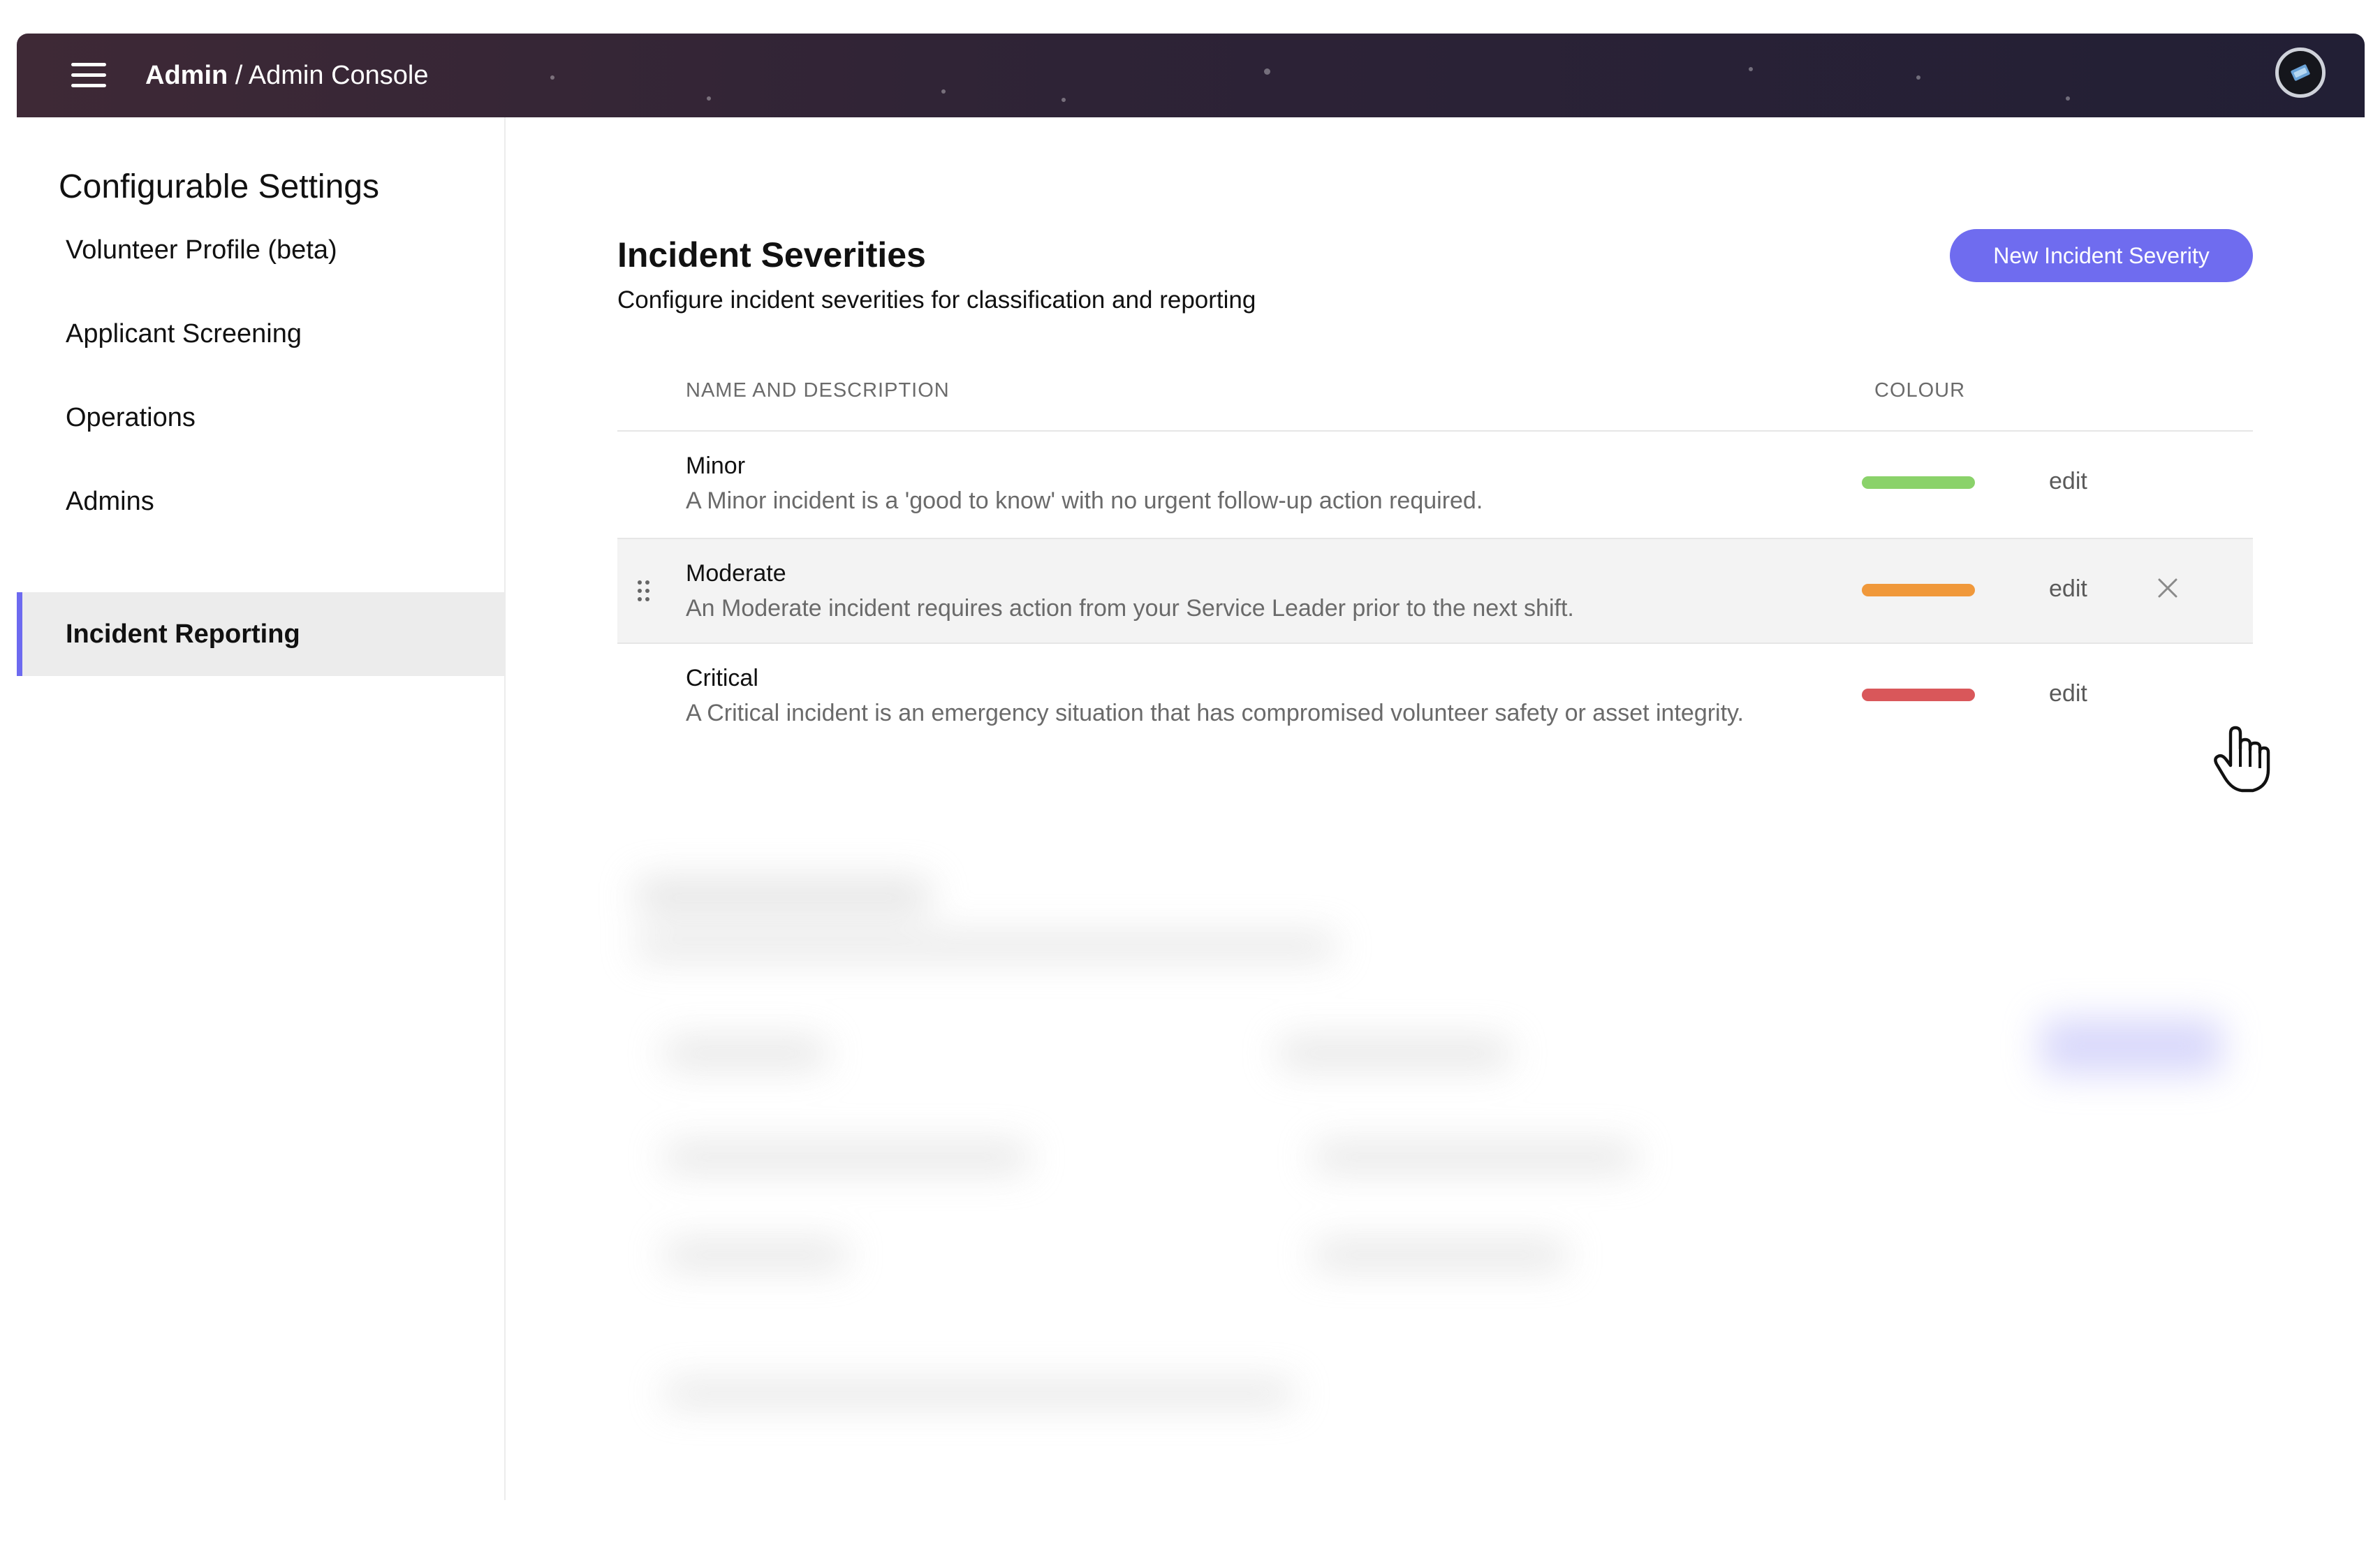 The width and height of the screenshot is (2380, 1549). What do you see at coordinates (2168, 588) in the screenshot?
I see `close-icon` at bounding box center [2168, 588].